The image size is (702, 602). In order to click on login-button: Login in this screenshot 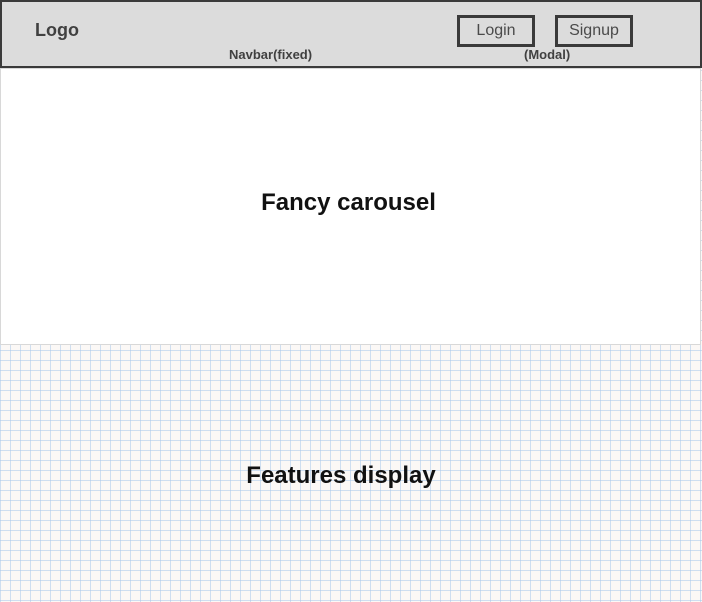, I will do `click(496, 31)`.